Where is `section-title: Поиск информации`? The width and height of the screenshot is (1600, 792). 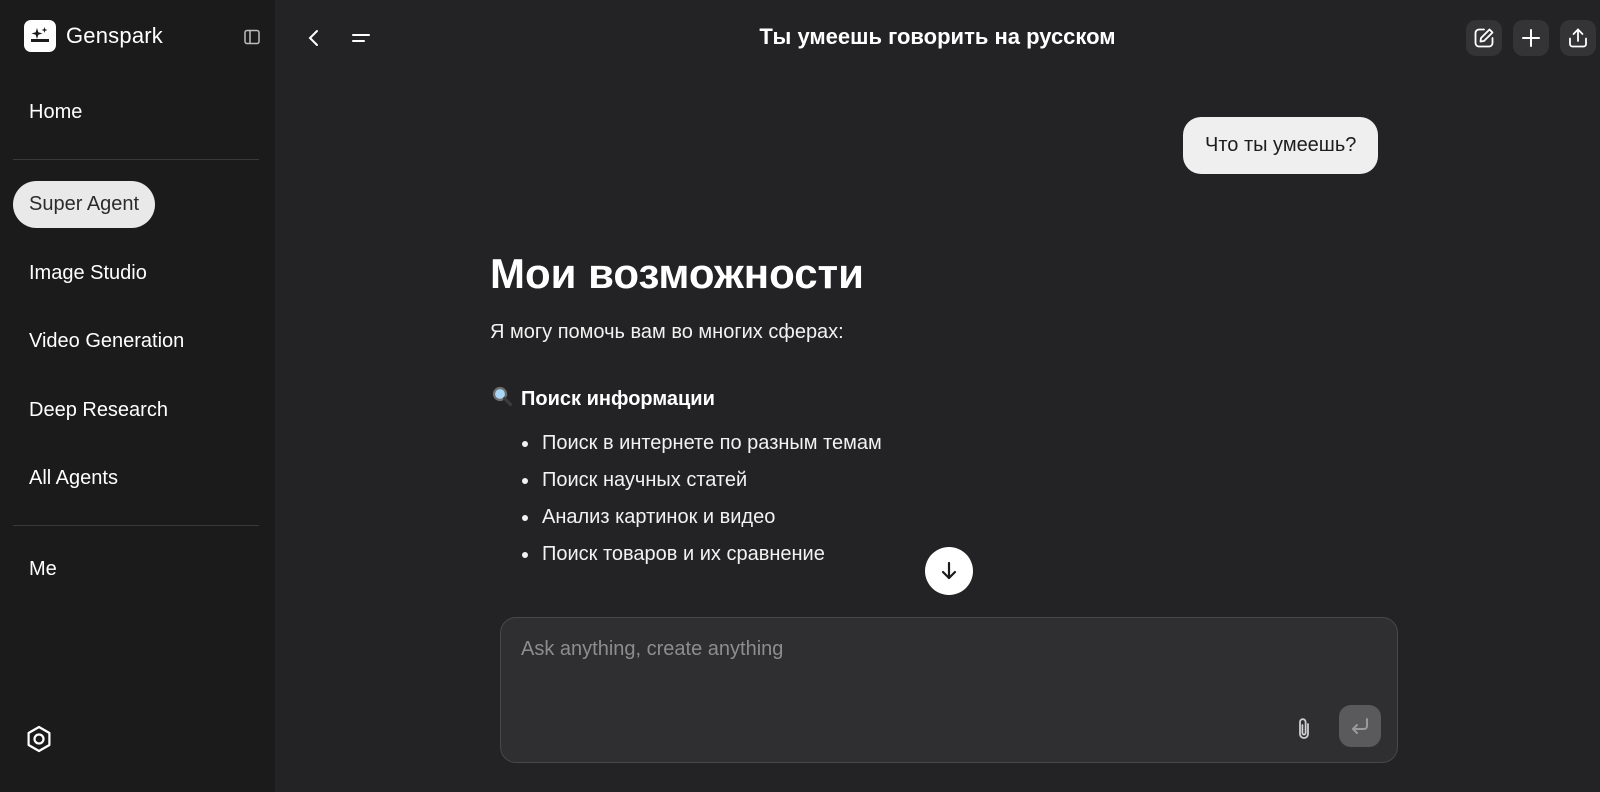 section-title: Поиск информации is located at coordinates (618, 398).